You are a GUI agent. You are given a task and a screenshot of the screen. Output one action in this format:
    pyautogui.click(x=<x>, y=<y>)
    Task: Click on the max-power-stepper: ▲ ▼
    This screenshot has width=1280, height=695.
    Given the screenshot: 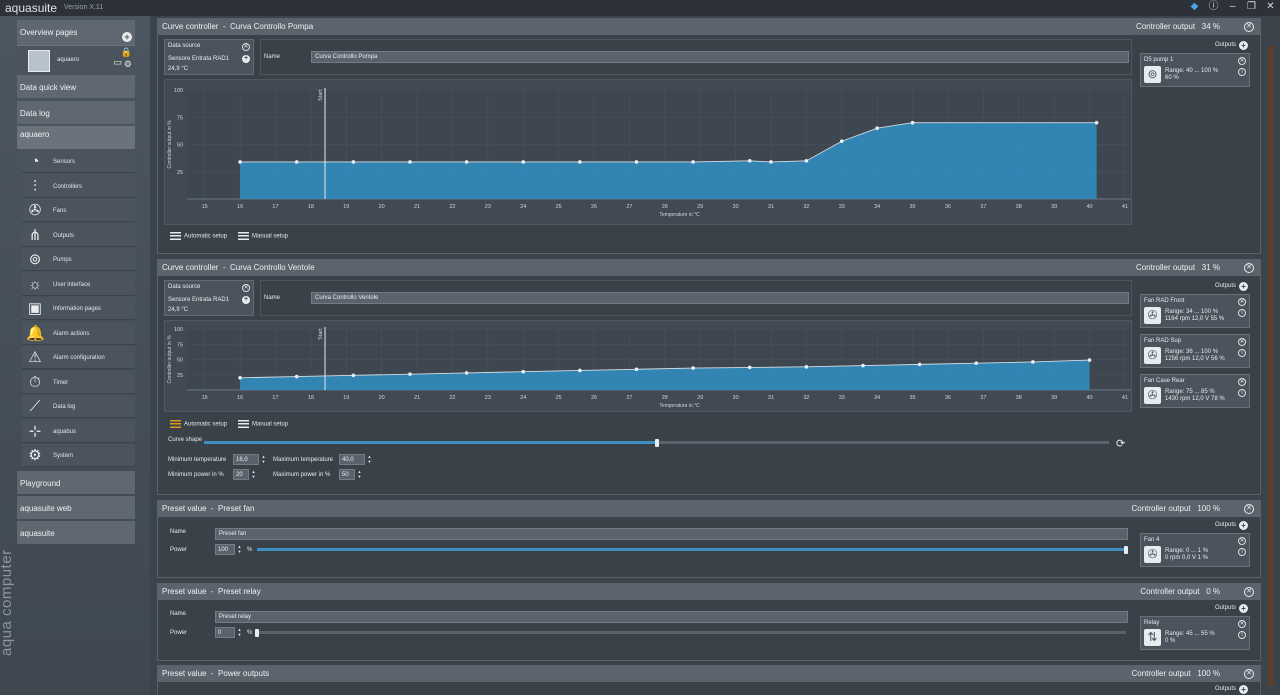 What is the action you would take?
    pyautogui.click(x=359, y=474)
    